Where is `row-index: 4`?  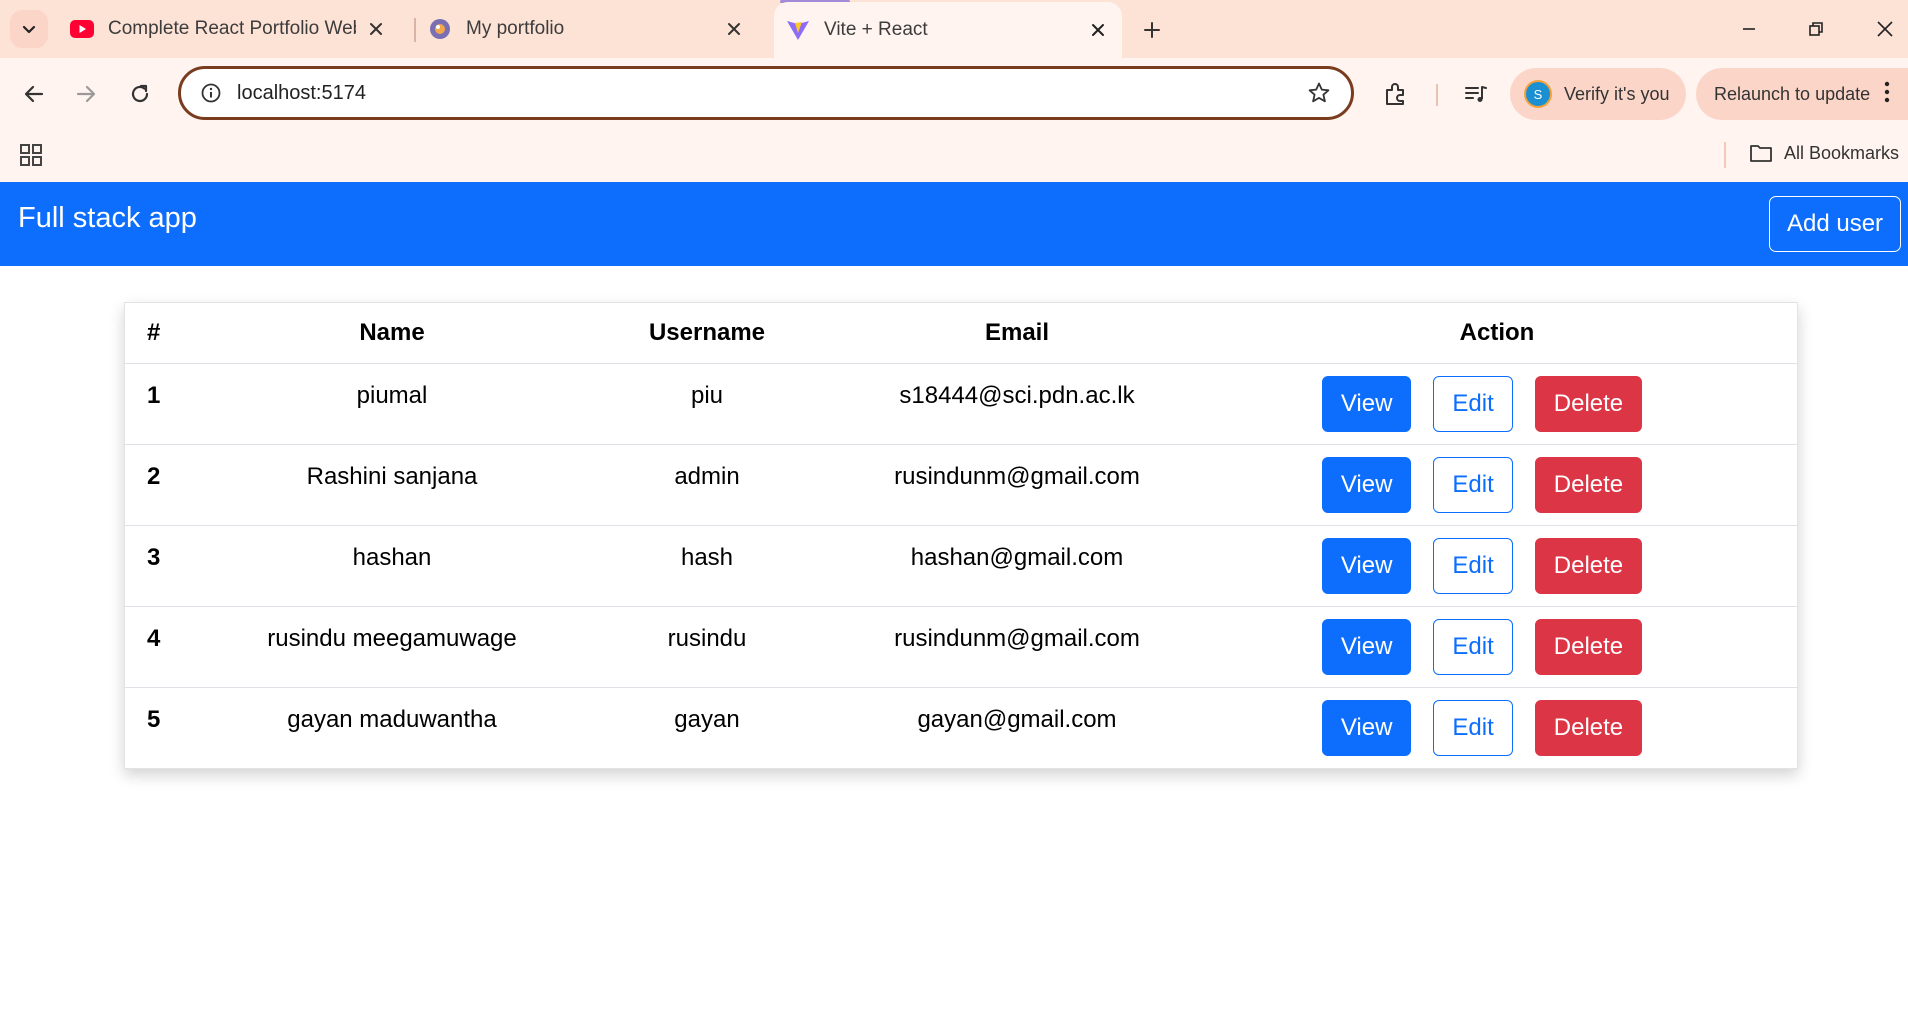
row-index: 4 is located at coordinates (166, 647).